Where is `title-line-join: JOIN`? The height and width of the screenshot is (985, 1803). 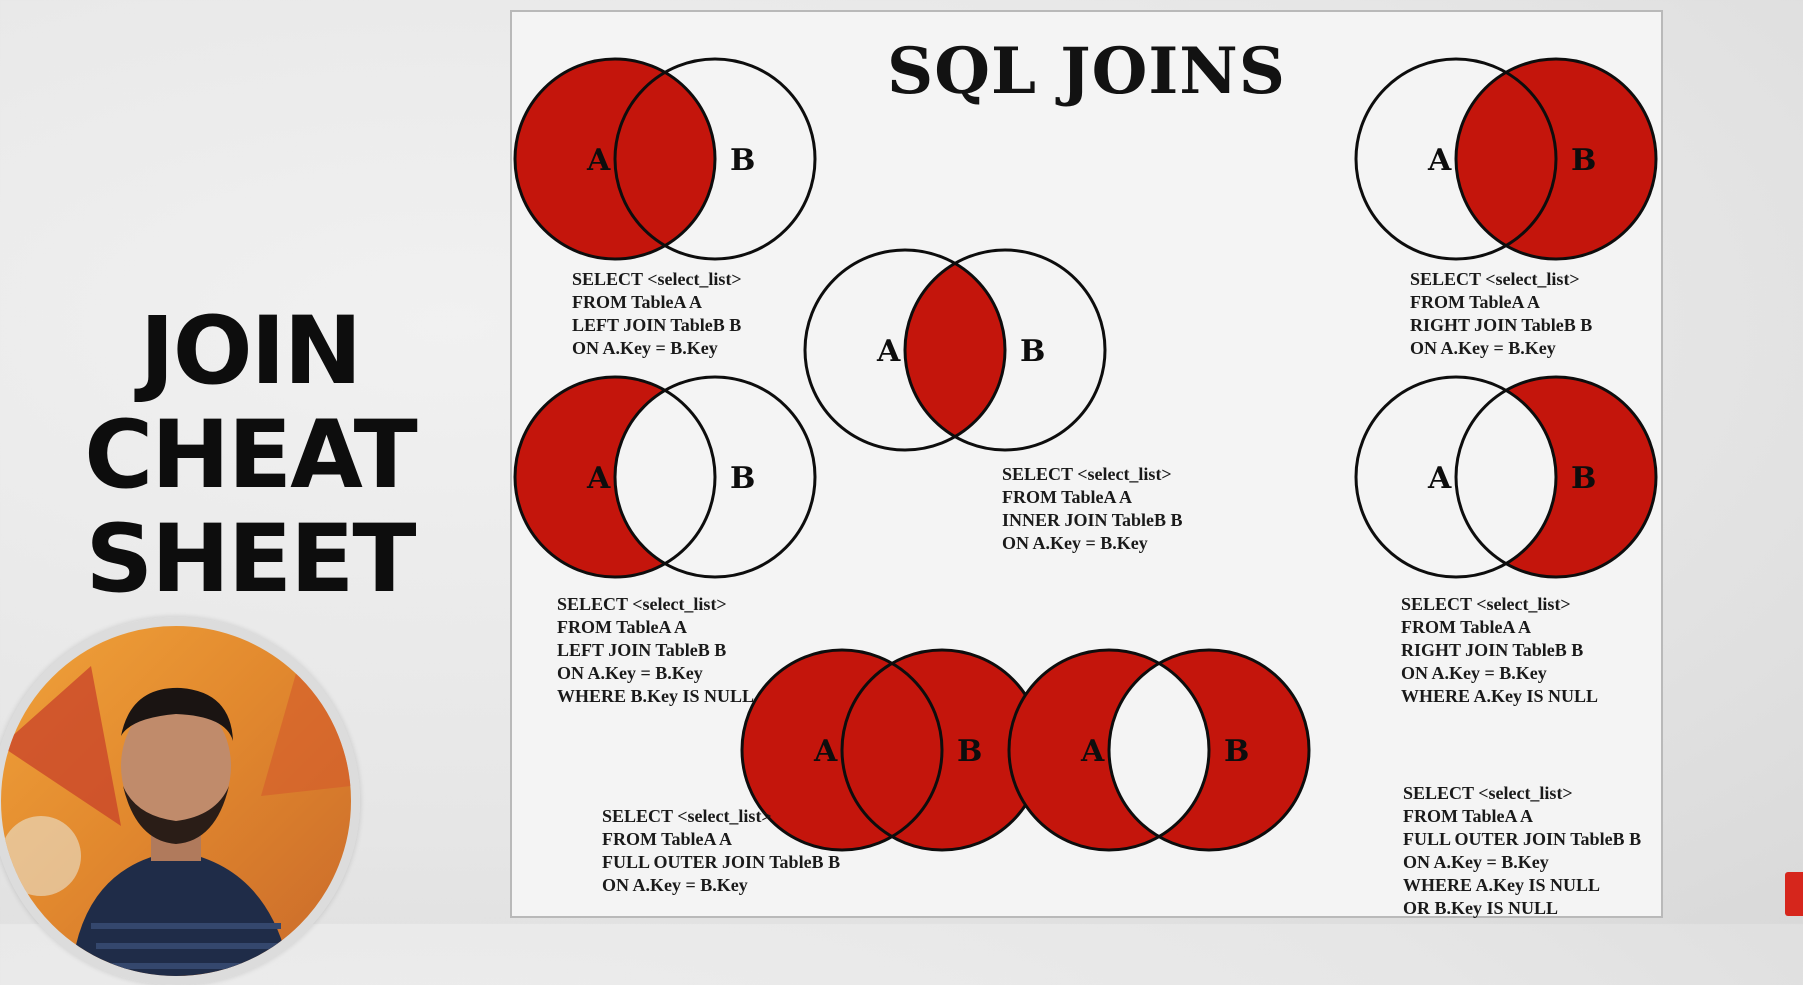
title-line-join: JOIN is located at coordinates (251, 351).